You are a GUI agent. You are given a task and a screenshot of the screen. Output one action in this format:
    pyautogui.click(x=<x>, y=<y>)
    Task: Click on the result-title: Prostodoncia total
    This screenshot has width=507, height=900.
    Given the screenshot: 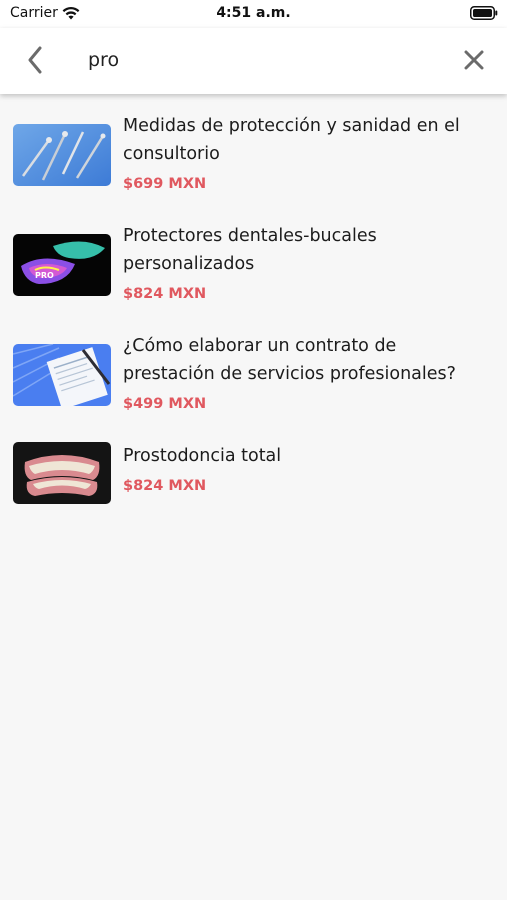 What is the action you would take?
    pyautogui.click(x=202, y=456)
    